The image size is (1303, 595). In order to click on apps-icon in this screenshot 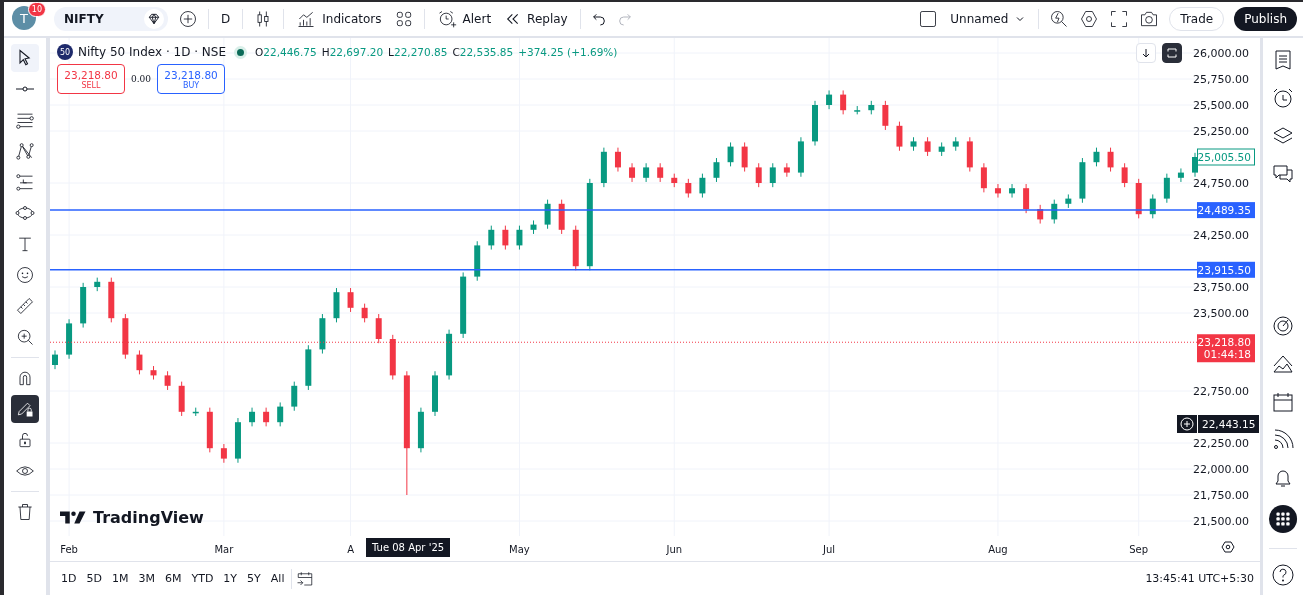, I will do `click(1283, 519)`.